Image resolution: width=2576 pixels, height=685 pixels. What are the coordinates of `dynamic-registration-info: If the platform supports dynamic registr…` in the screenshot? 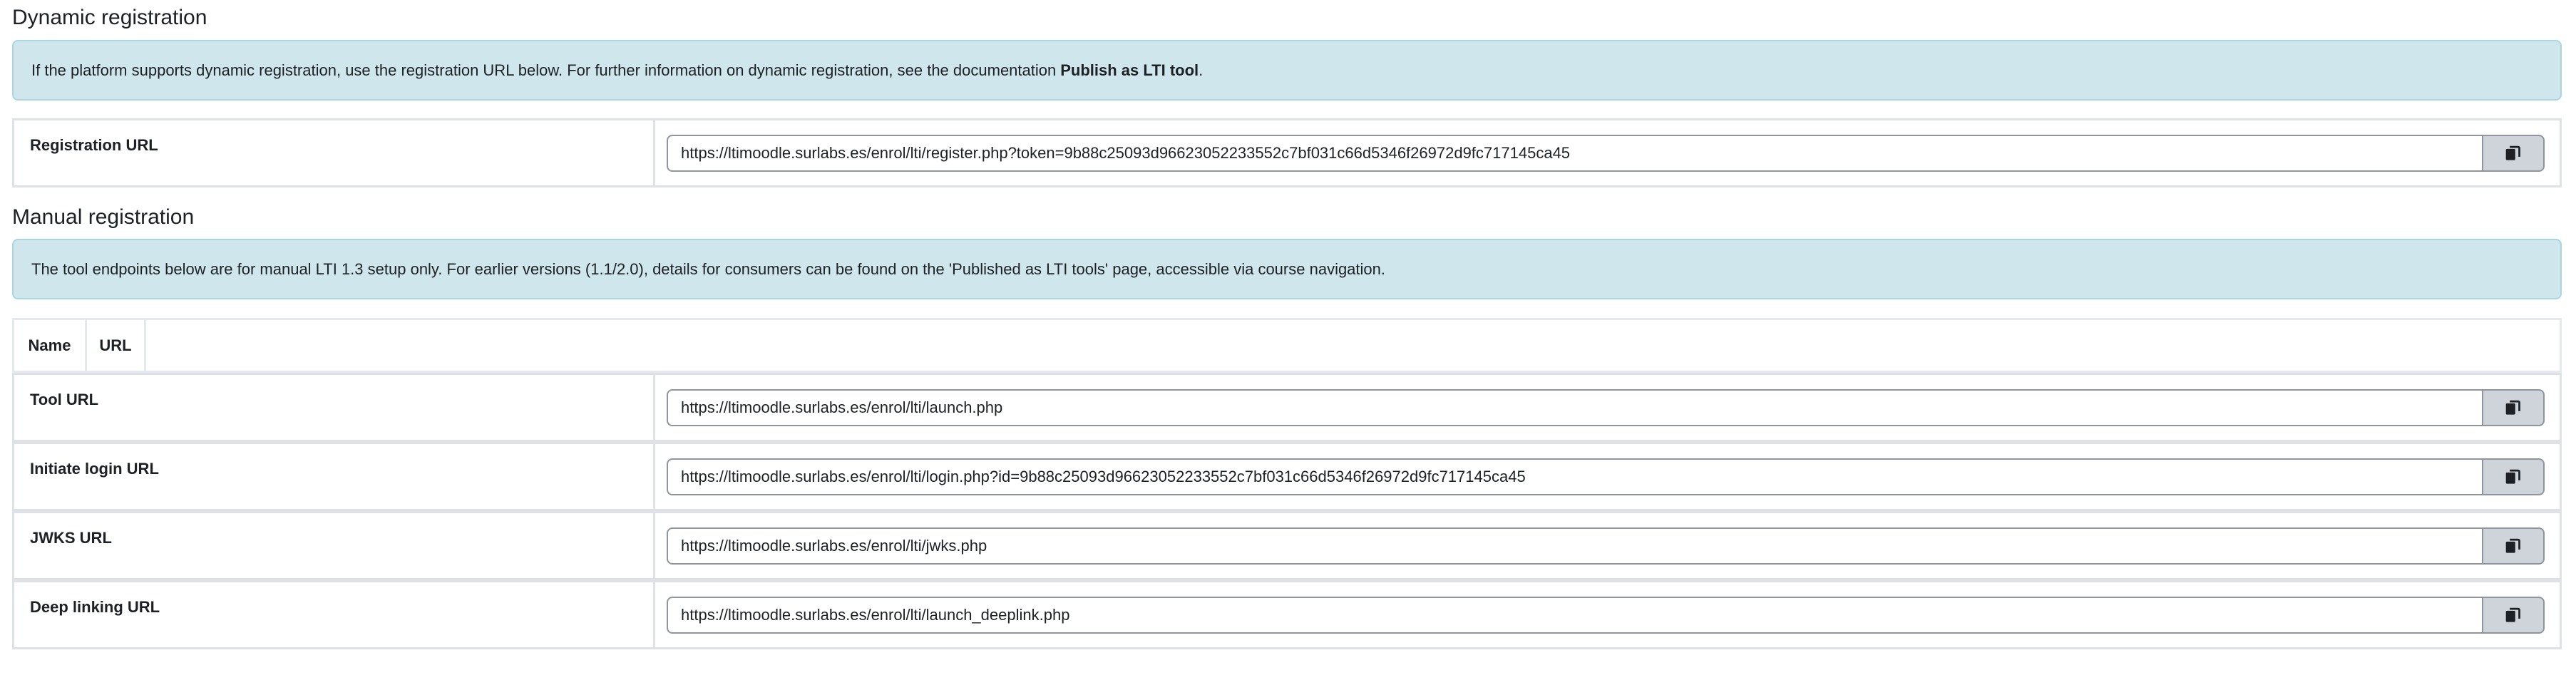 It's located at (1287, 70).